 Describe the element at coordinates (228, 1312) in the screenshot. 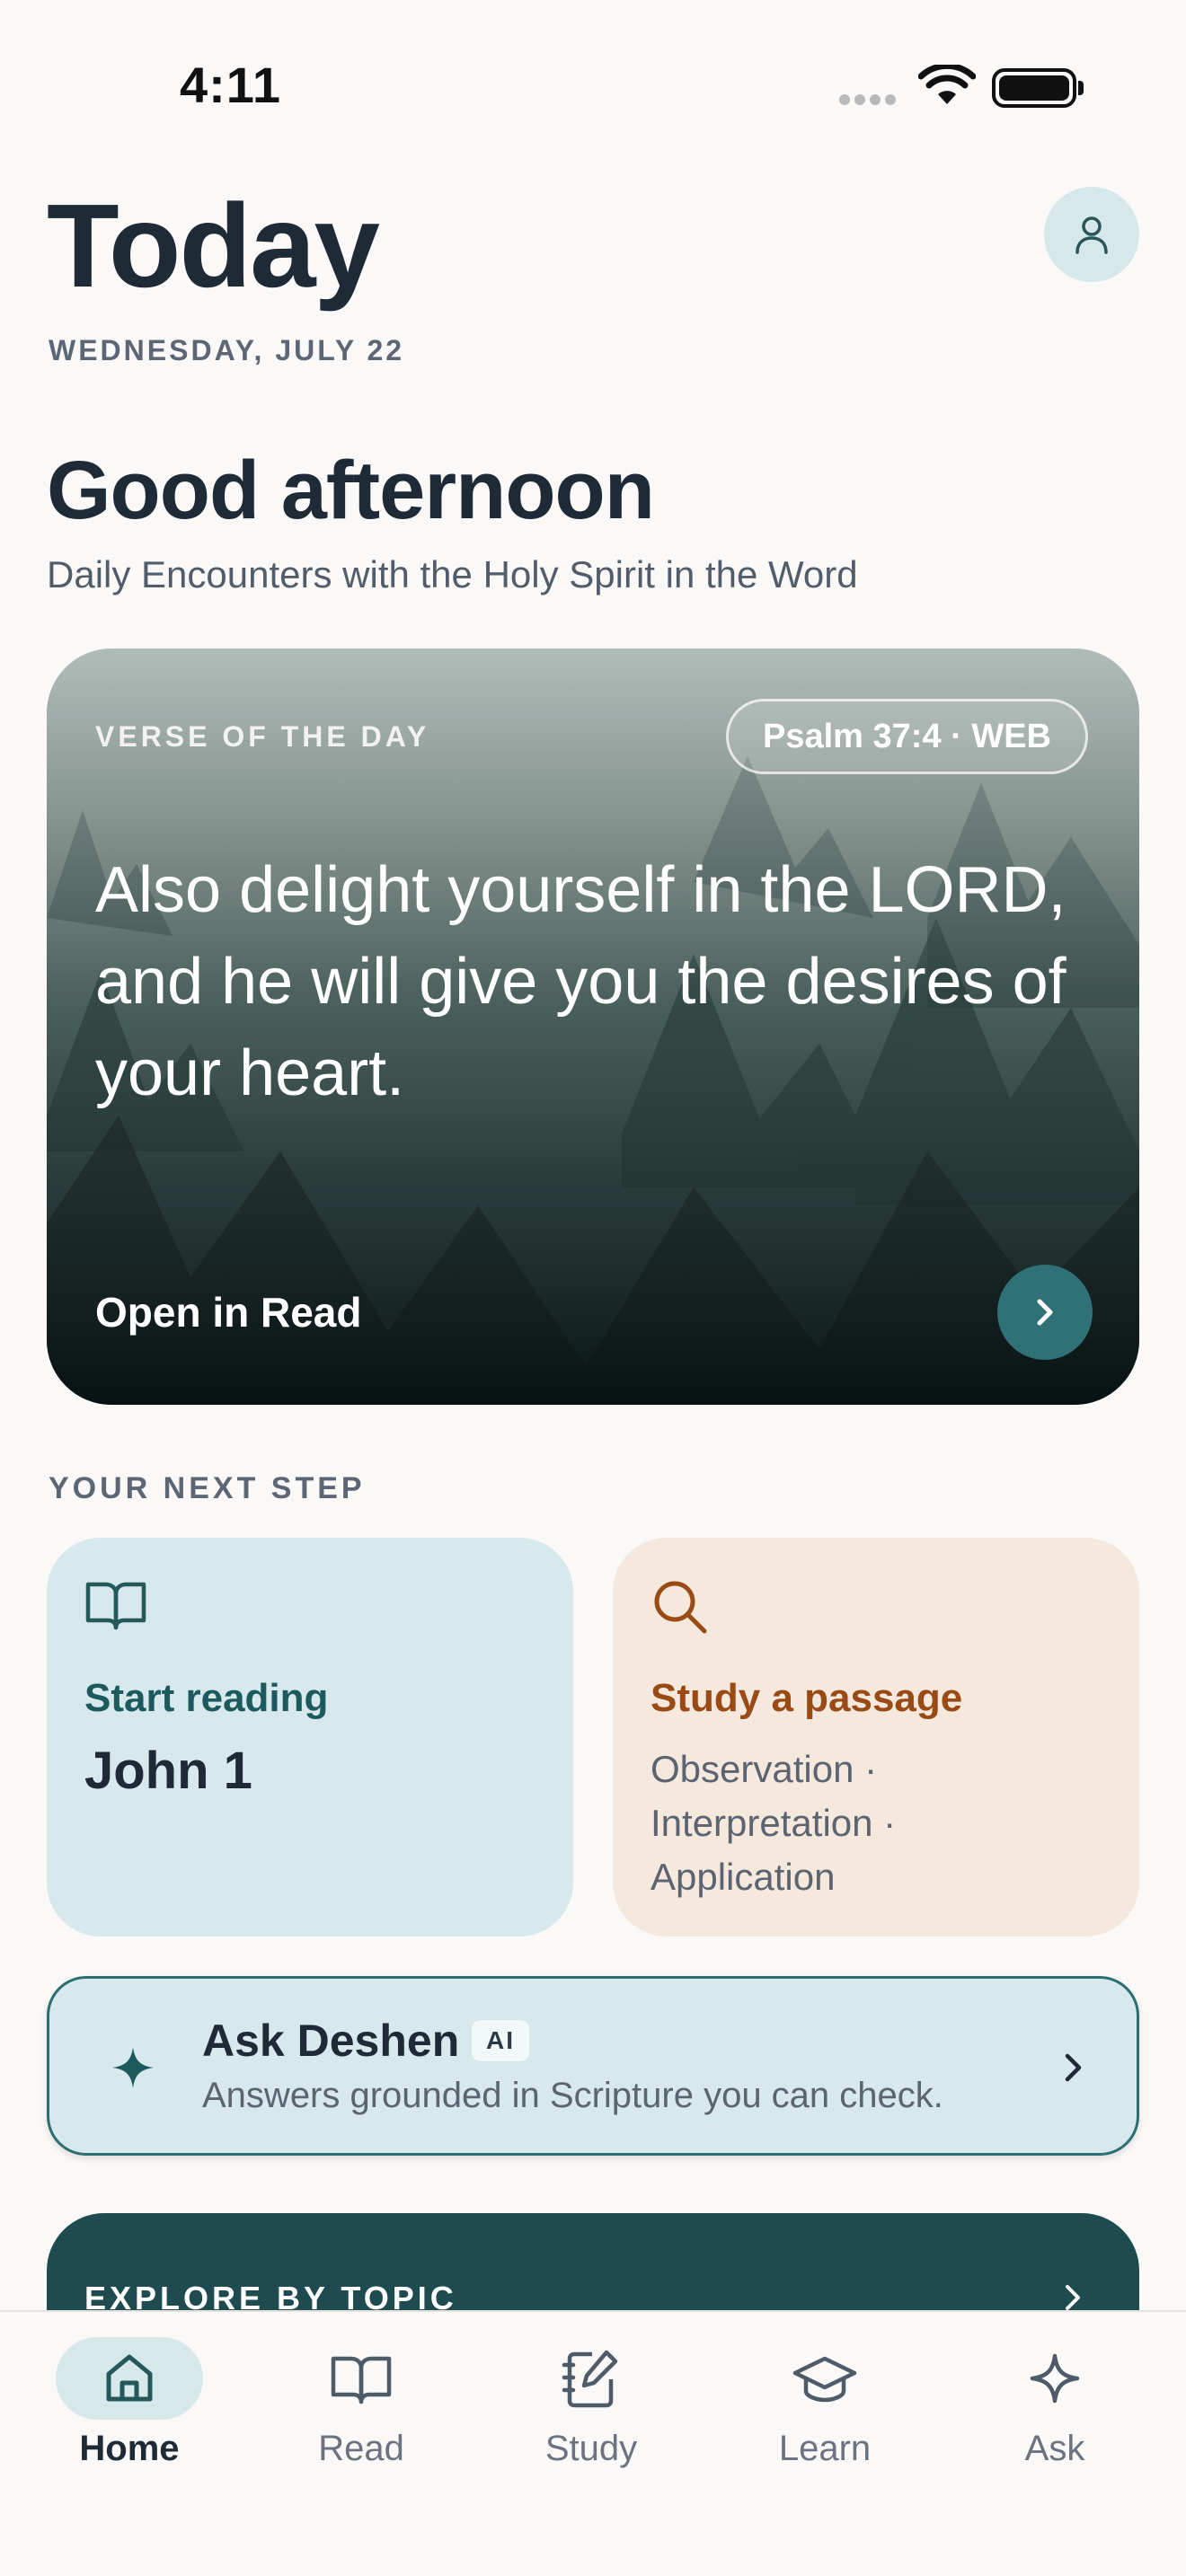

I see `open-in-read-link: Open in Read` at that location.